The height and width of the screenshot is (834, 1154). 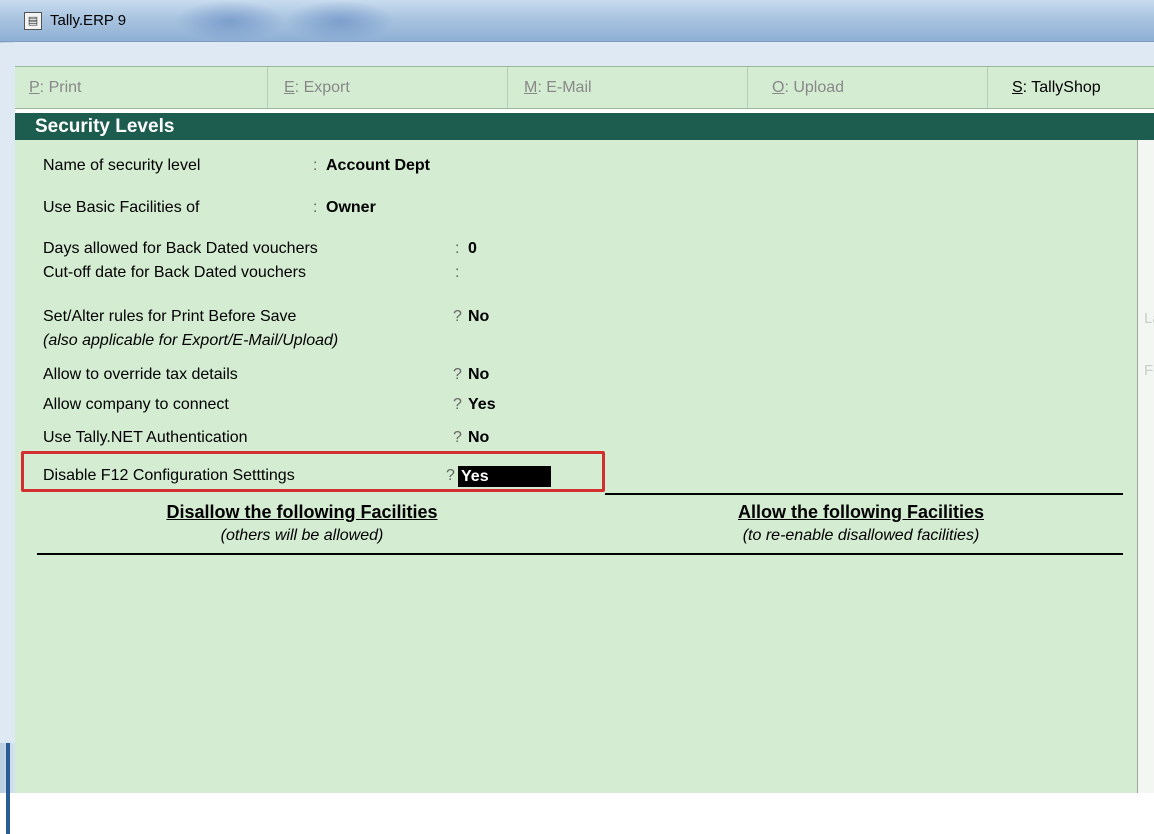 I want to click on tallynet-auth-row: Use Tally.NET Authentication ? No, so click(x=266, y=438).